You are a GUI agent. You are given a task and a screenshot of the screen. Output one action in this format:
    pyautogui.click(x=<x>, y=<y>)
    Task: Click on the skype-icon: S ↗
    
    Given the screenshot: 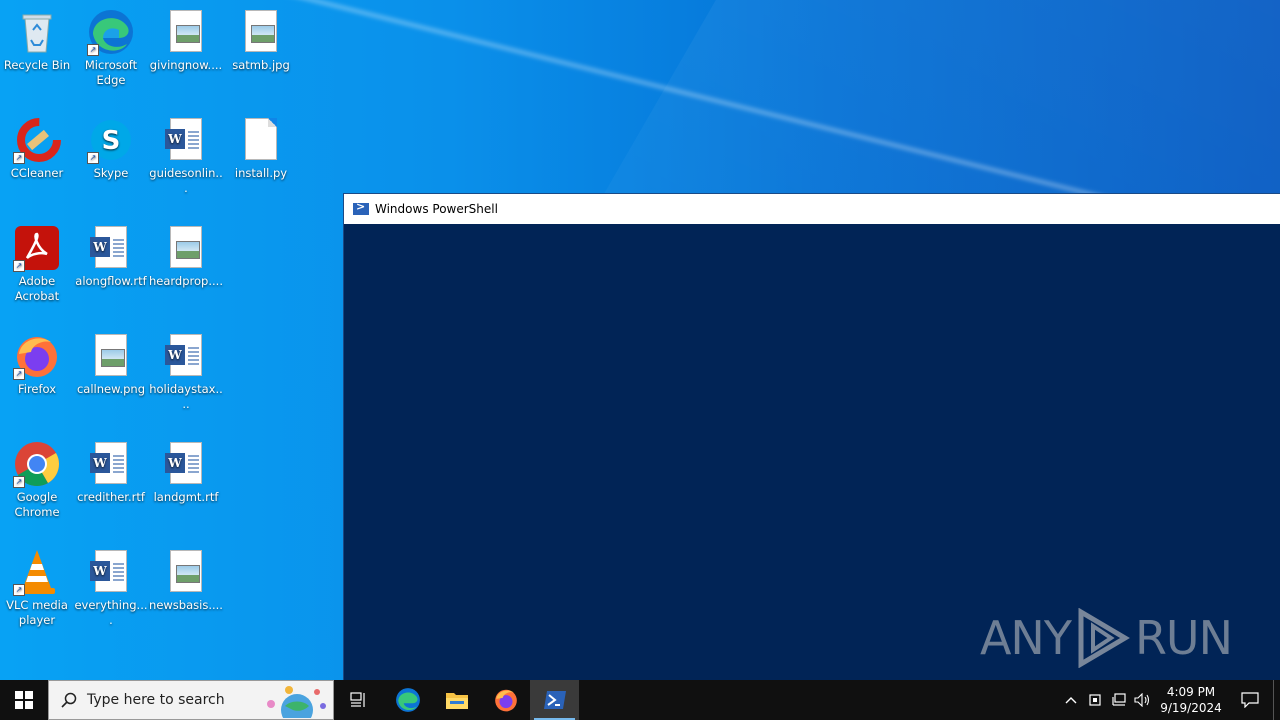 What is the action you would take?
    pyautogui.click(x=111, y=140)
    